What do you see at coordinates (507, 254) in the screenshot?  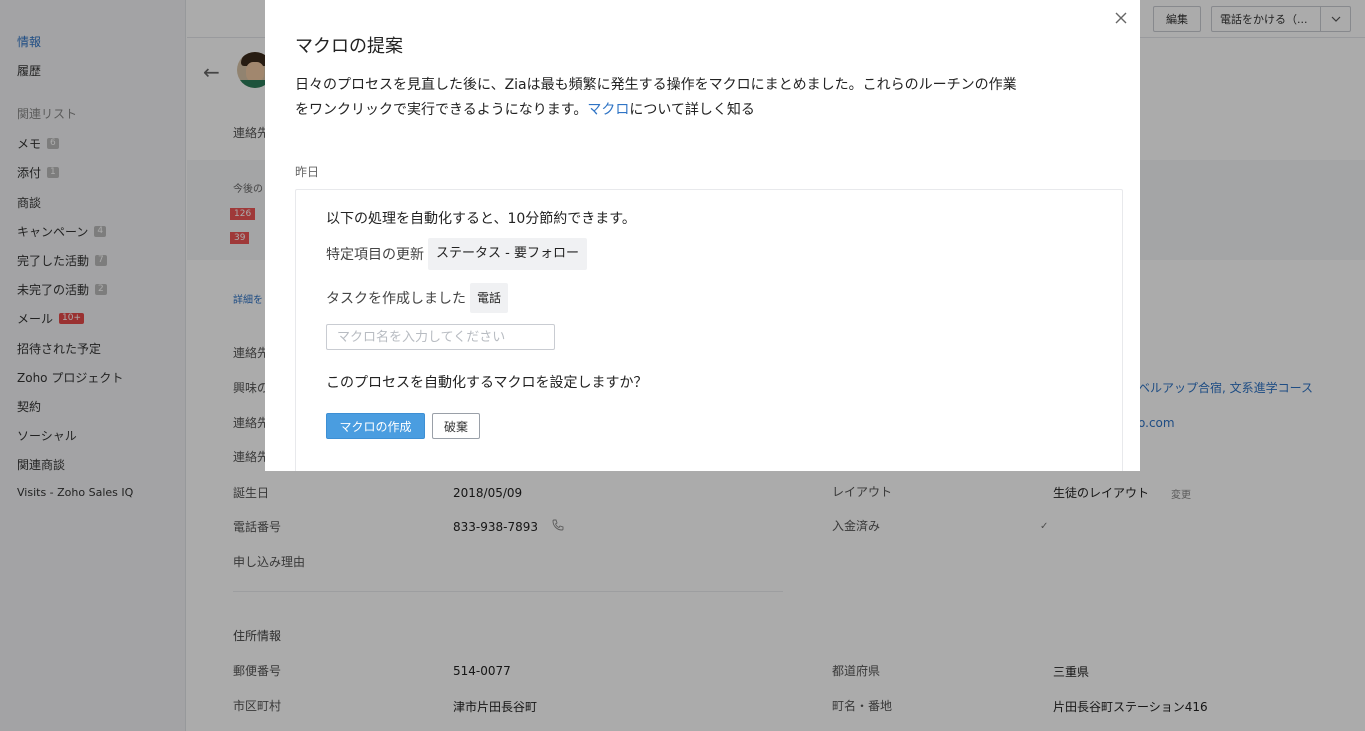 I see `action-chip: ステータス - 要フォロー` at bounding box center [507, 254].